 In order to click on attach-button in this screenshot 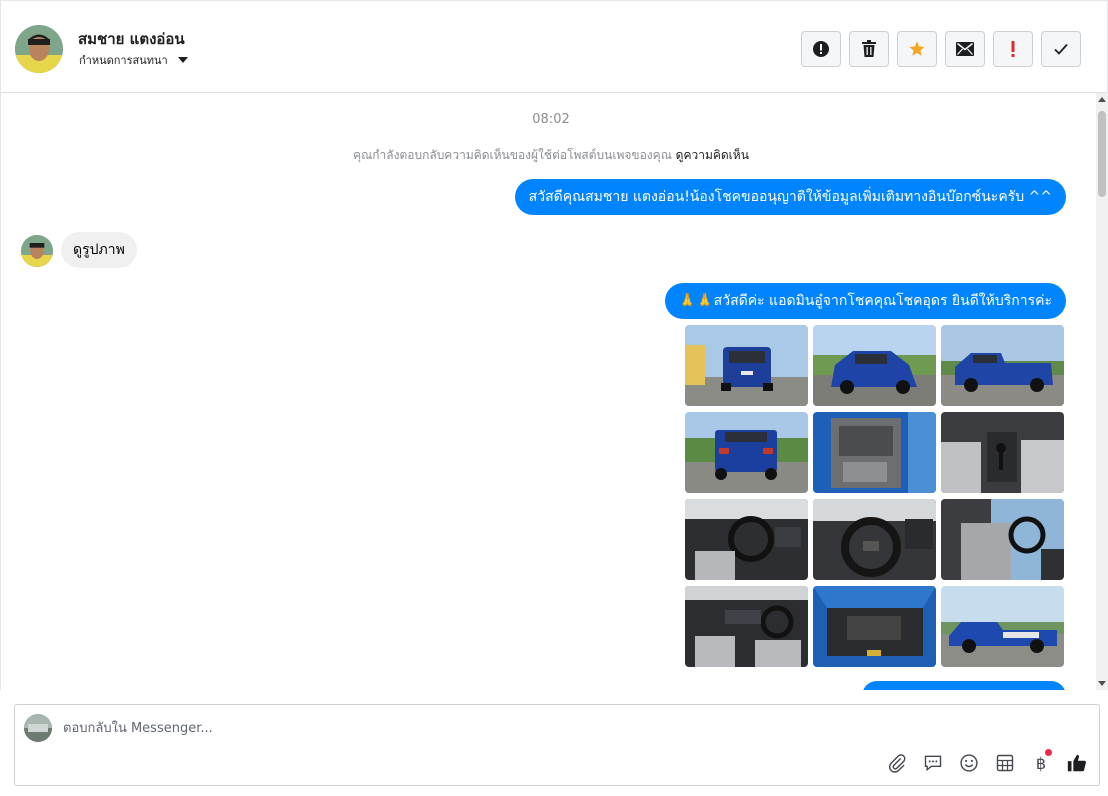, I will do `click(897, 763)`.